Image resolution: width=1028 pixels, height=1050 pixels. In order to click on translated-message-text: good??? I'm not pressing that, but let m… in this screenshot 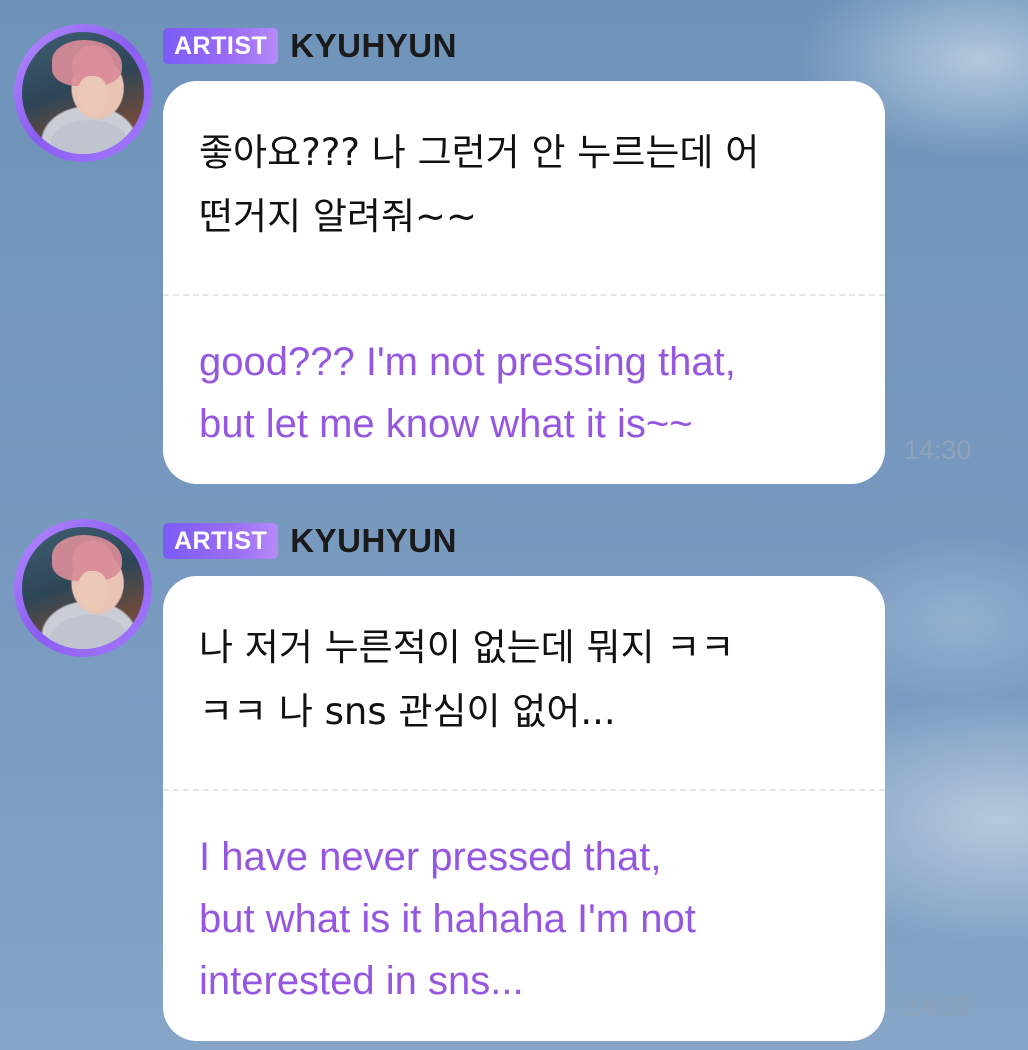, I will do `click(467, 393)`.